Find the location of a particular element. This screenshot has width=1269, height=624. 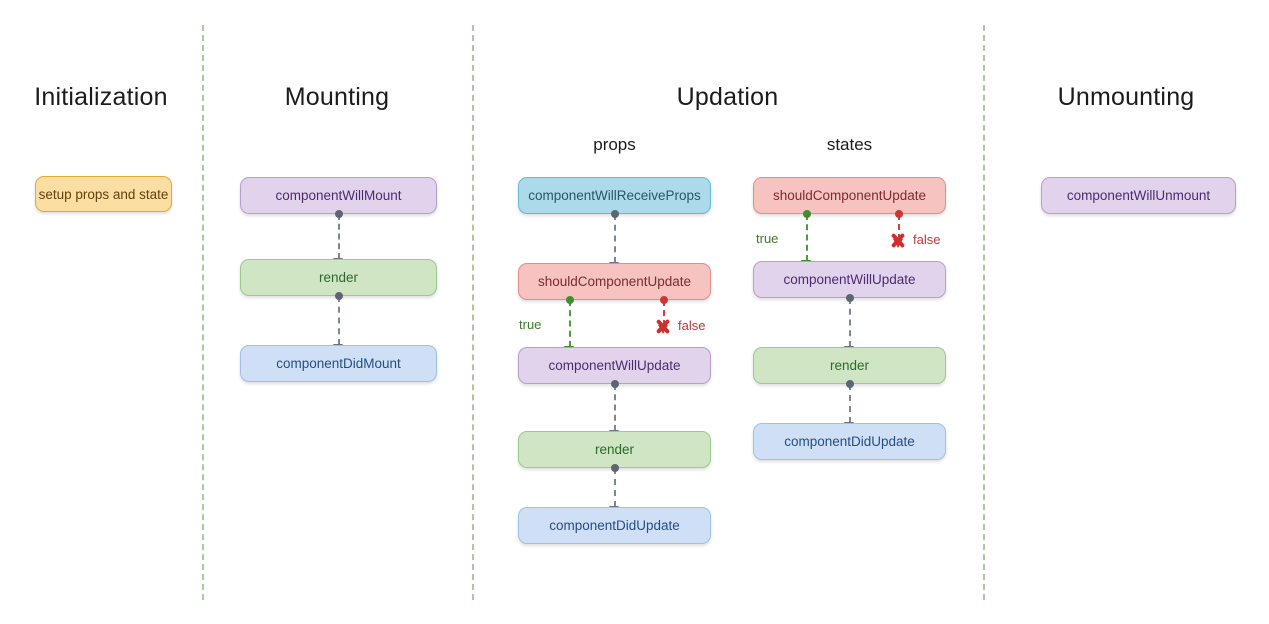

section-title-initialization: Initialization is located at coordinates (101, 97).